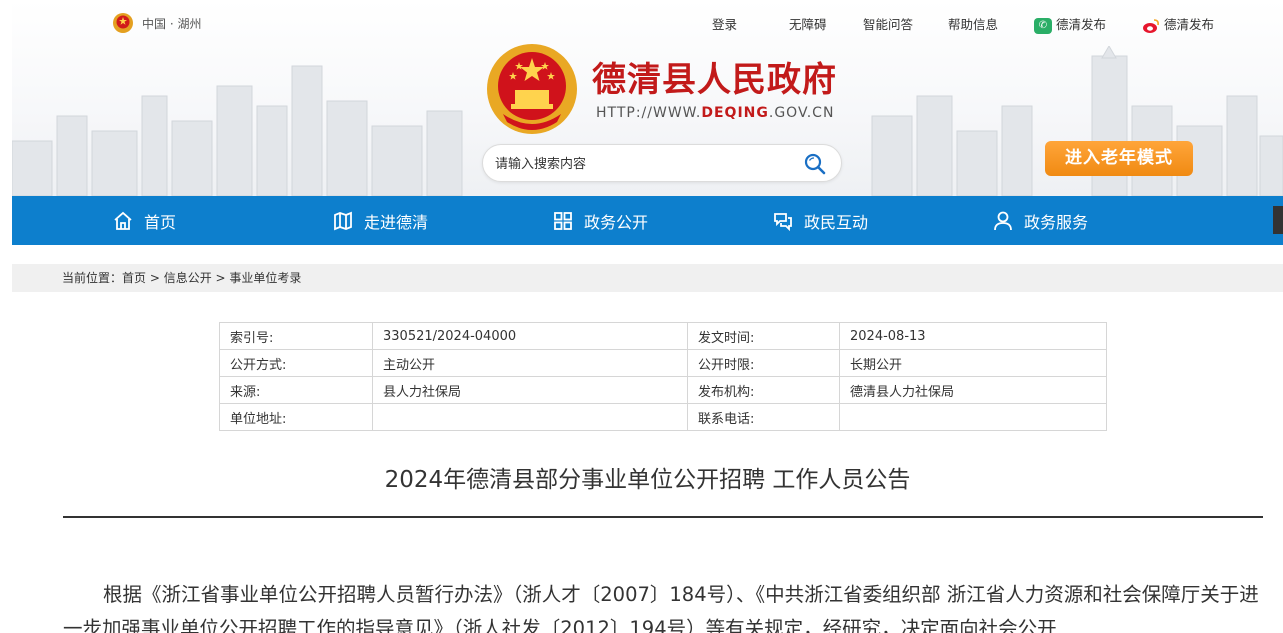 The width and height of the screenshot is (1283, 633). What do you see at coordinates (123, 23) in the screenshot?
I see `national-emblem-icon` at bounding box center [123, 23].